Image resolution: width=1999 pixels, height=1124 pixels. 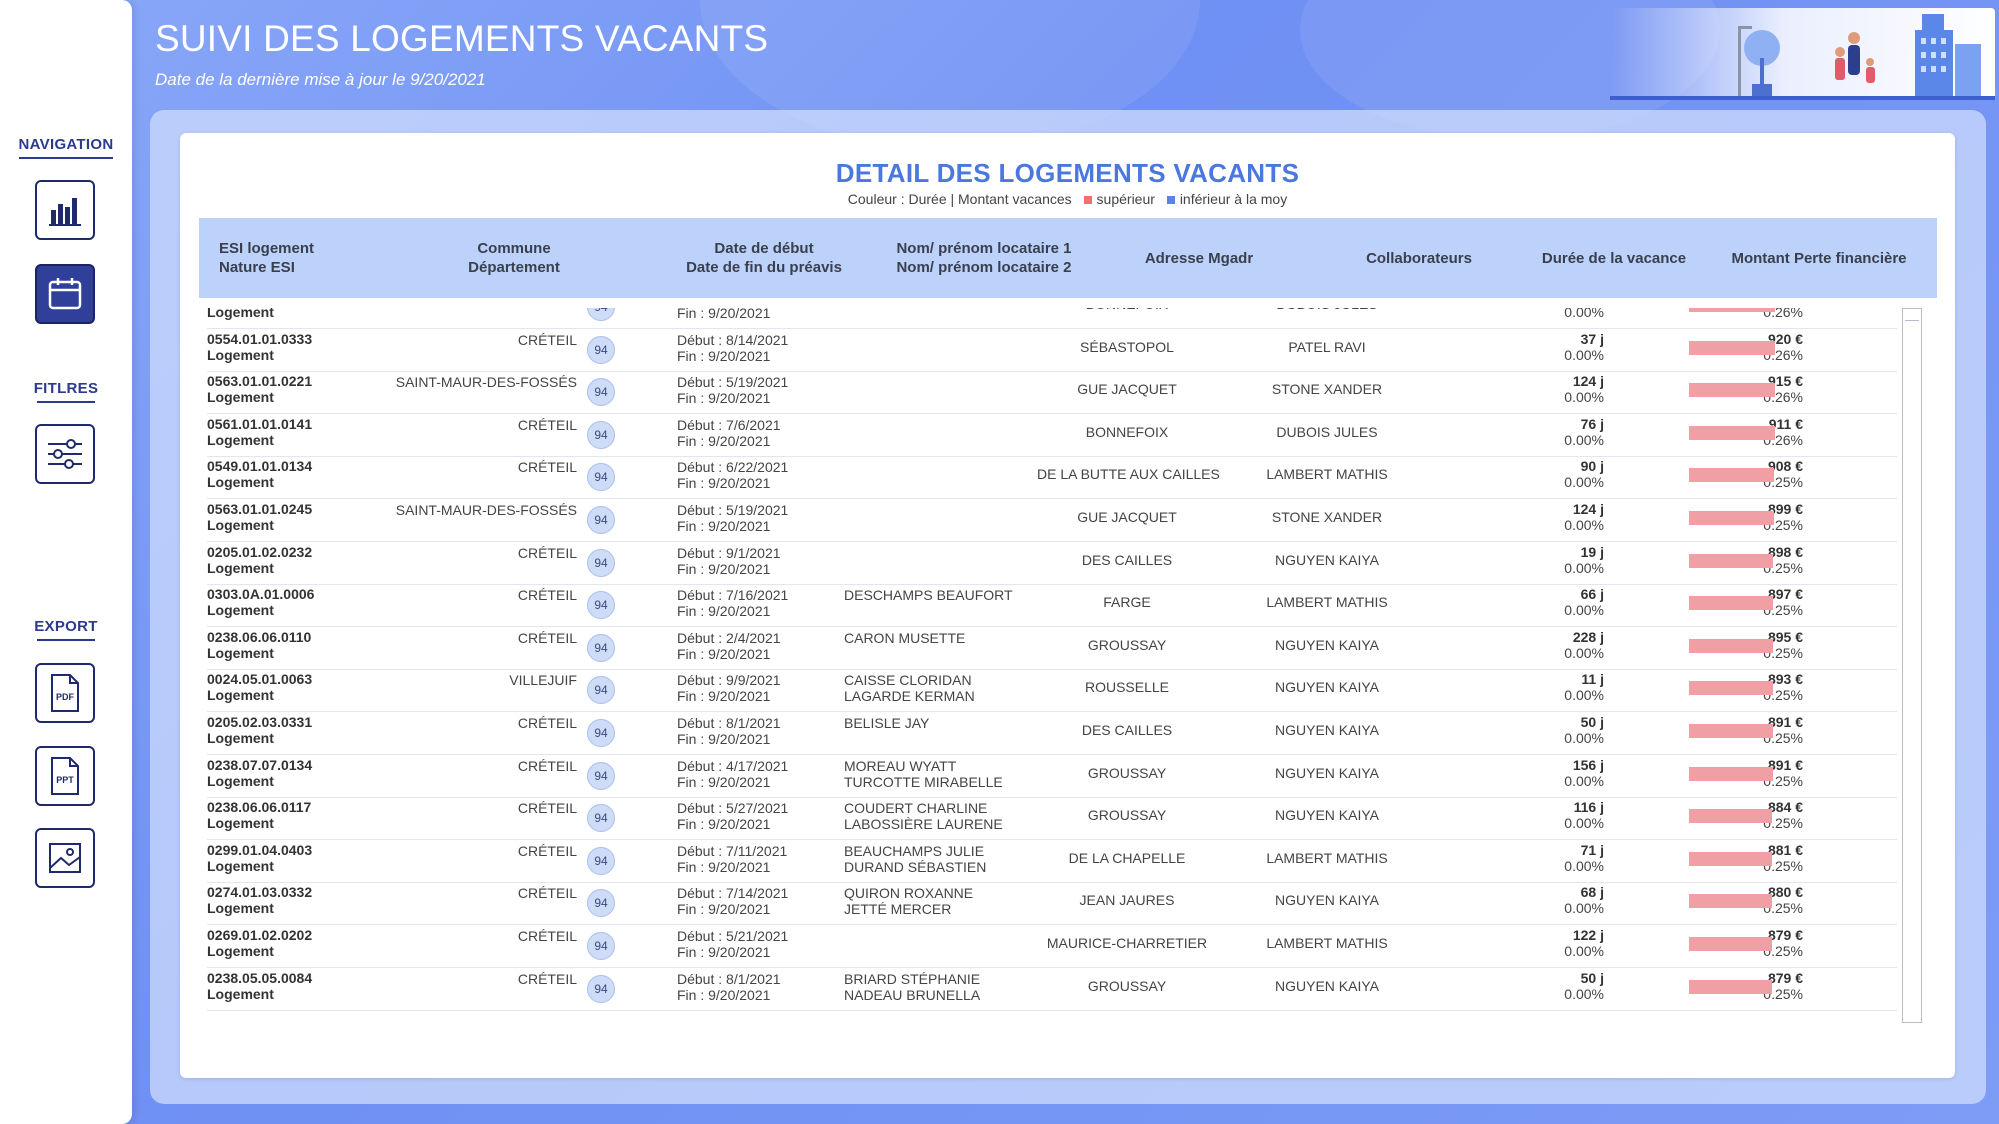 I want to click on legend-prefix: Couleur : Durée | Montant vacances, so click(x=959, y=199).